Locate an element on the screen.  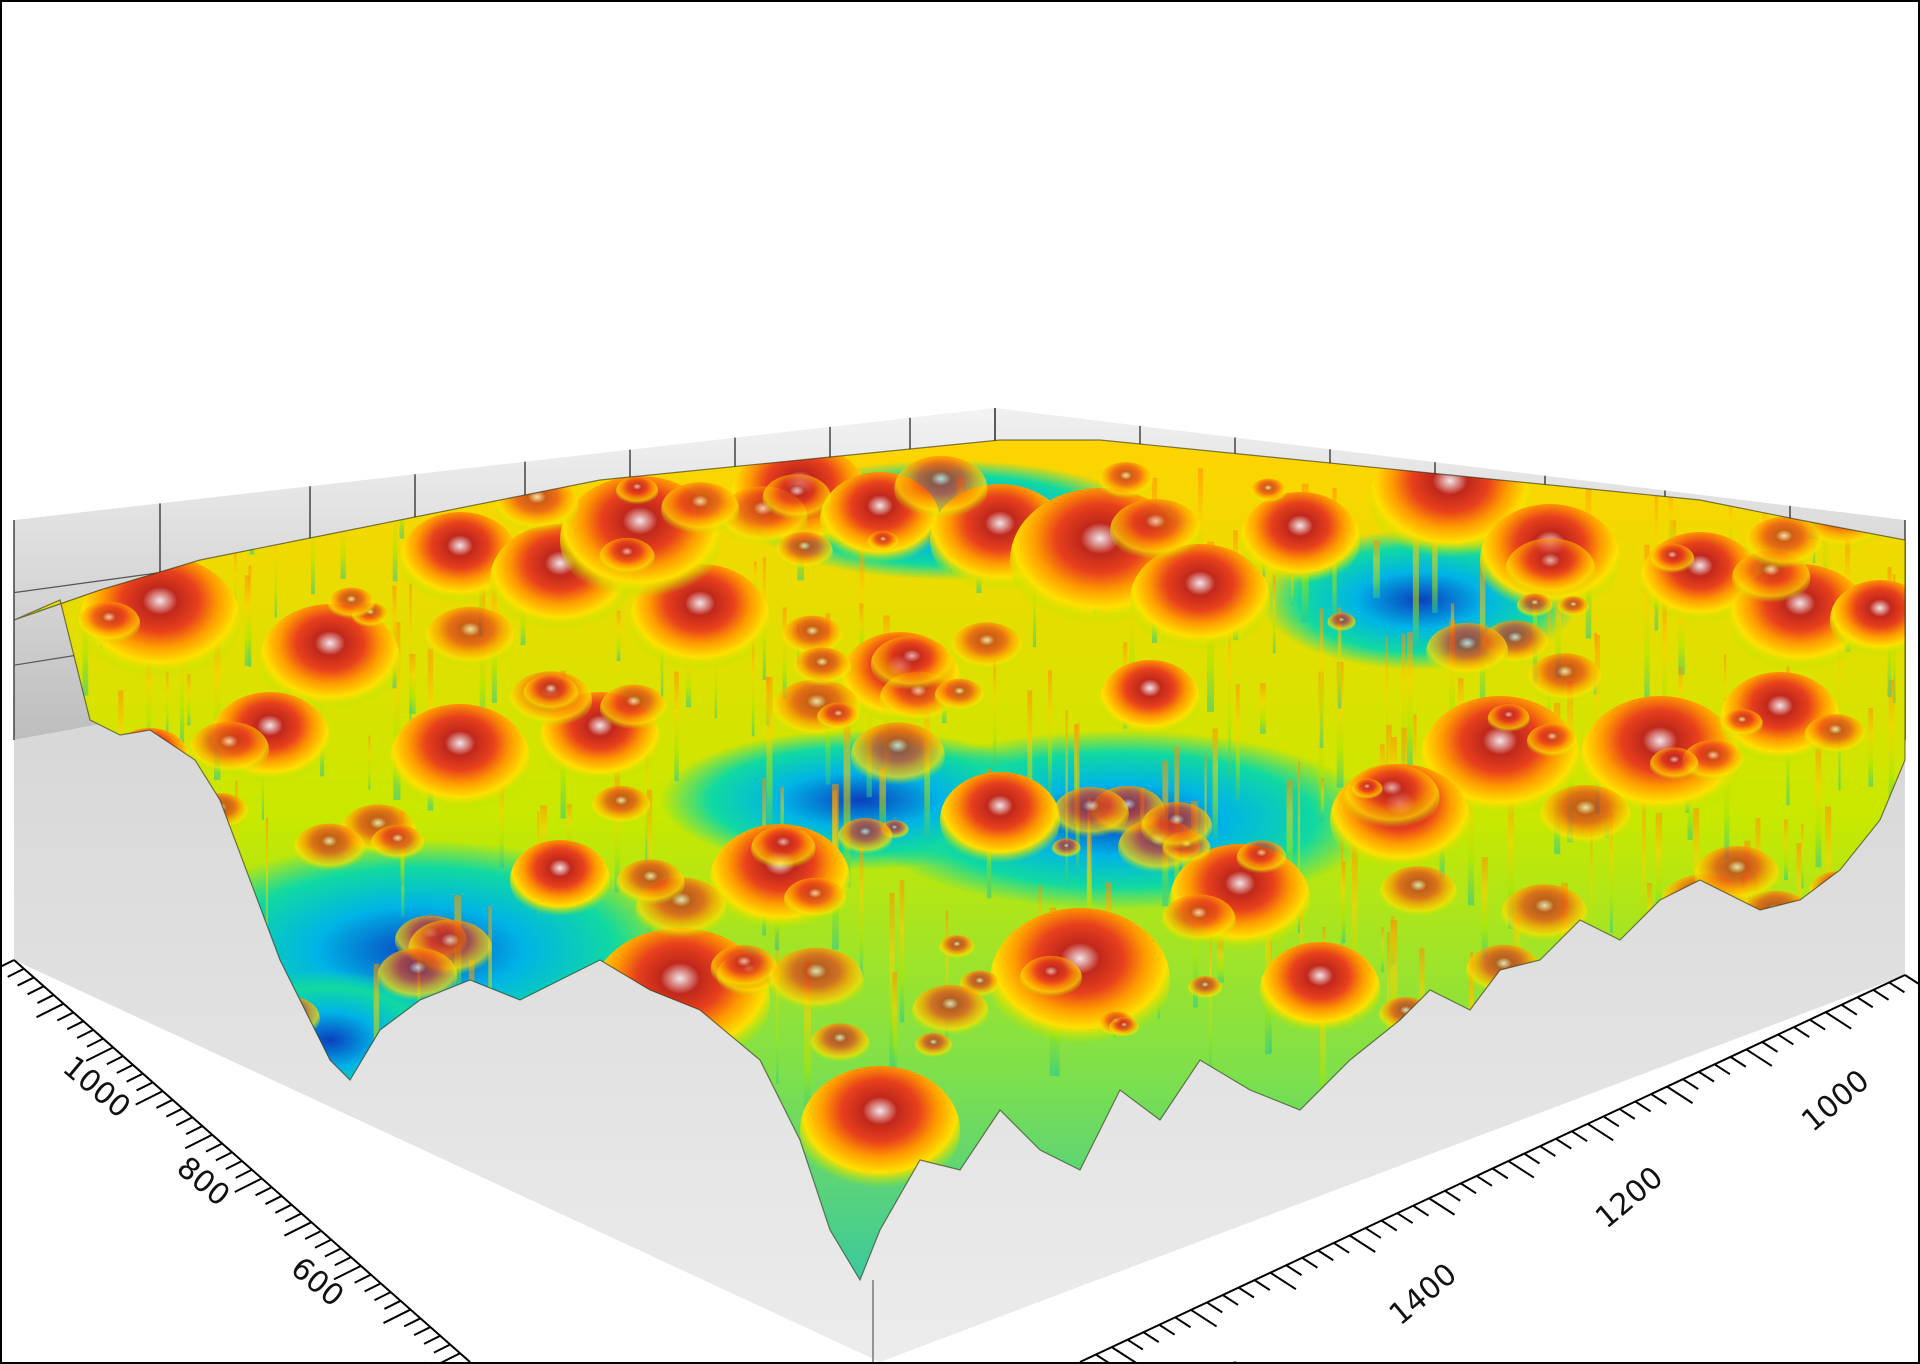
left-tick-label: 400 is located at coordinates (431, 1357).